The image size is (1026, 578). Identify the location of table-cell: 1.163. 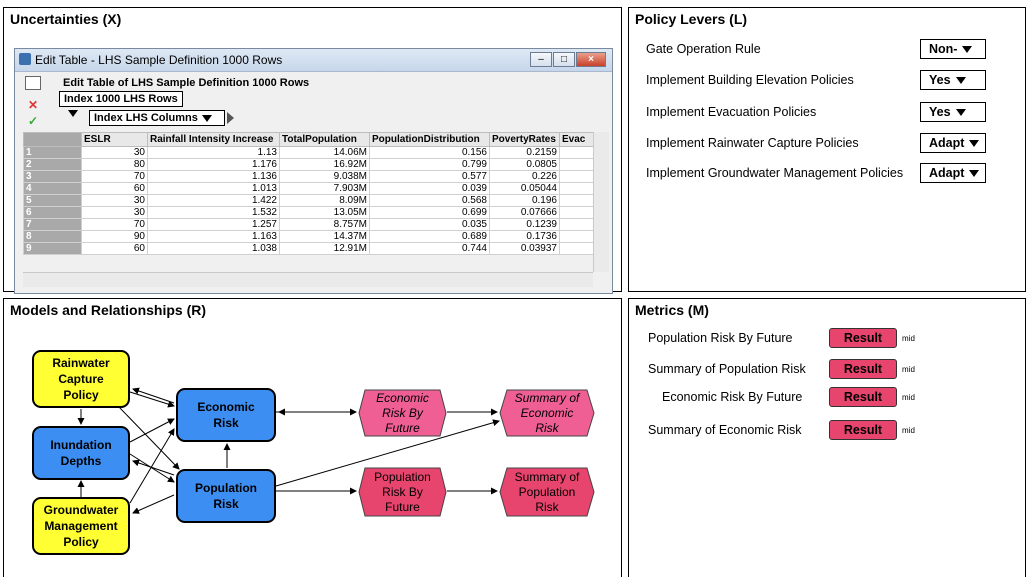
(213, 236).